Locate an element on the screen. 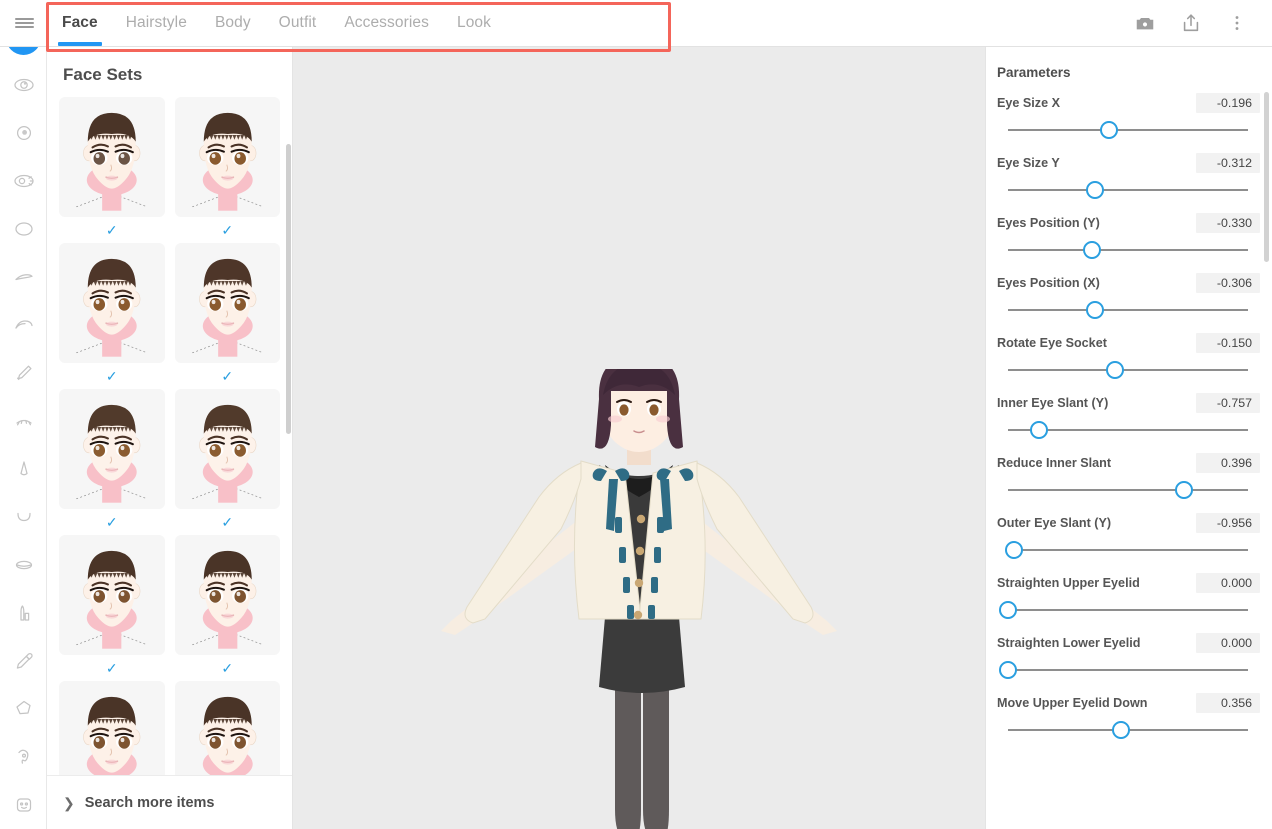 Image resolution: width=1272 pixels, height=829 pixels. parameters-scrollbar is located at coordinates (1266, 177).